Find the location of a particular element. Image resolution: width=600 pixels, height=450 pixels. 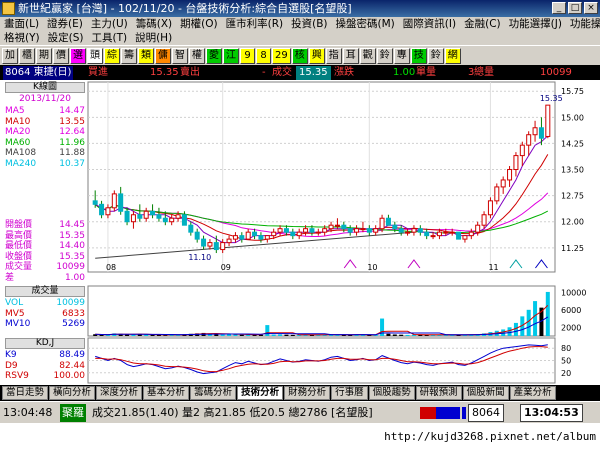

analysis-tab: 個股新聞 is located at coordinates (485, 393).